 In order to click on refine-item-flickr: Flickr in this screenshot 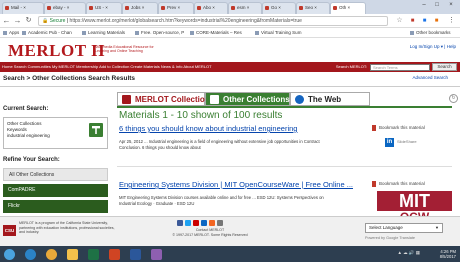, I will do `click(55, 206)`.